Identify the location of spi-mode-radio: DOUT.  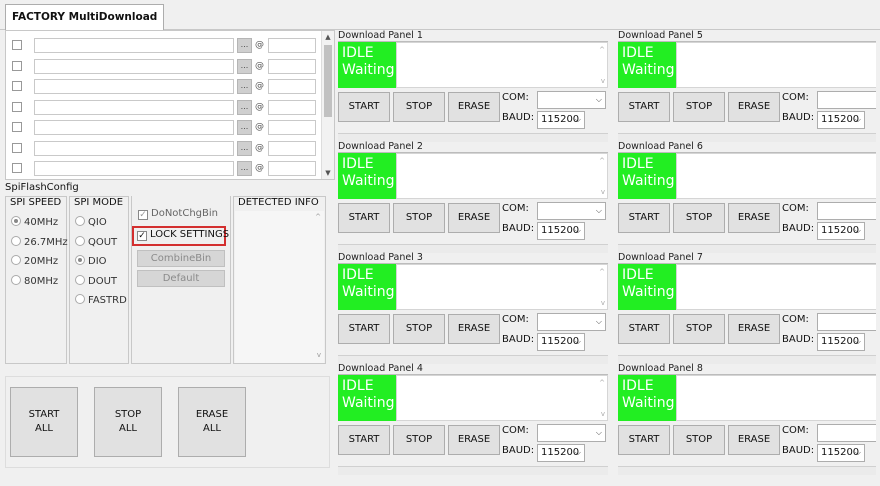
(96, 281).